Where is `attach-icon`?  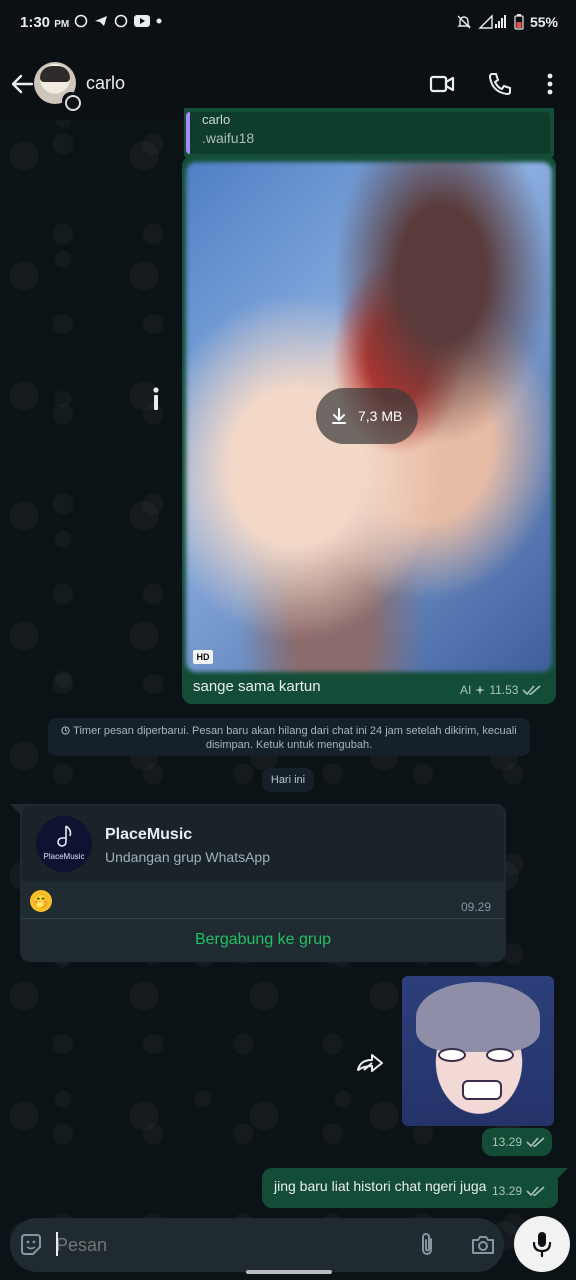
attach-icon is located at coordinates (427, 1245).